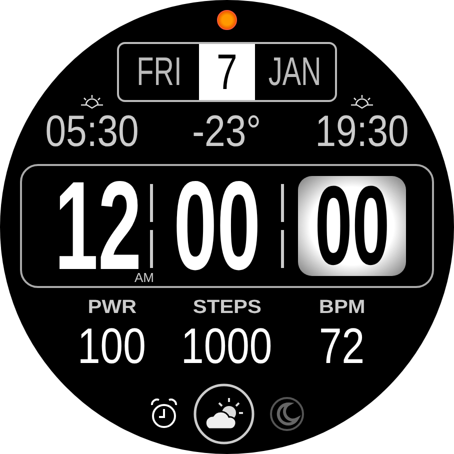 The image size is (454, 454). I want to click on alarm-clock-icon, so click(164, 414).